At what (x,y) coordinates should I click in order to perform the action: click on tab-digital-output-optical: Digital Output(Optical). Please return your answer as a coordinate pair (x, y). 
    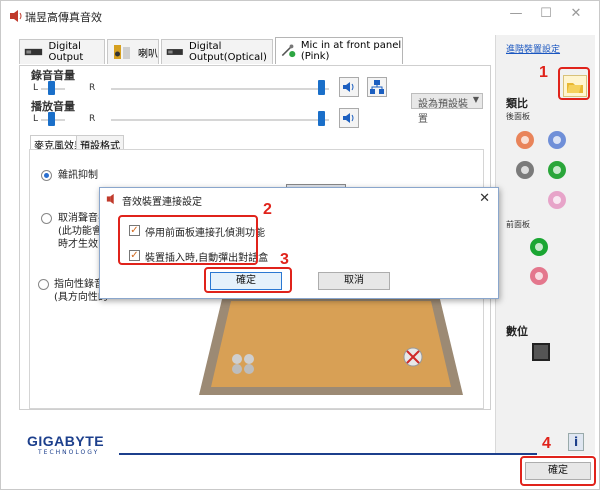
    Looking at the image, I should click on (217, 51).